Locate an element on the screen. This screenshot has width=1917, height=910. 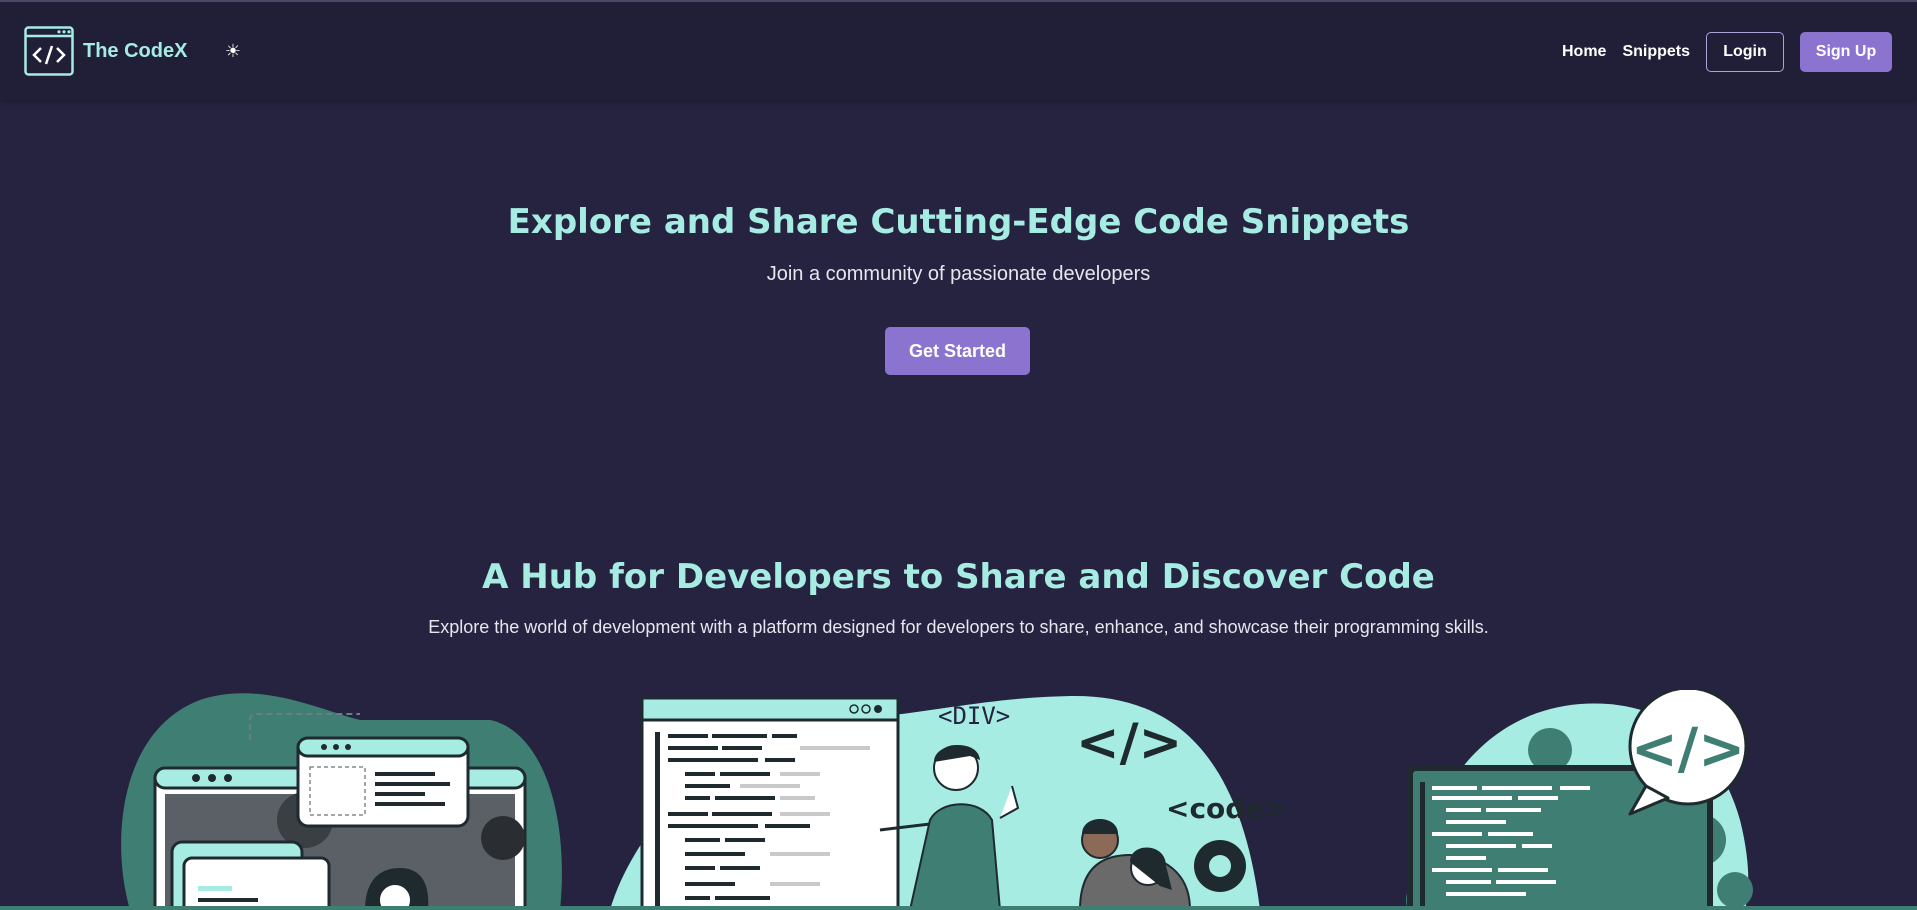
theme-toggle-sun-icon: ☀ is located at coordinates (233, 51).